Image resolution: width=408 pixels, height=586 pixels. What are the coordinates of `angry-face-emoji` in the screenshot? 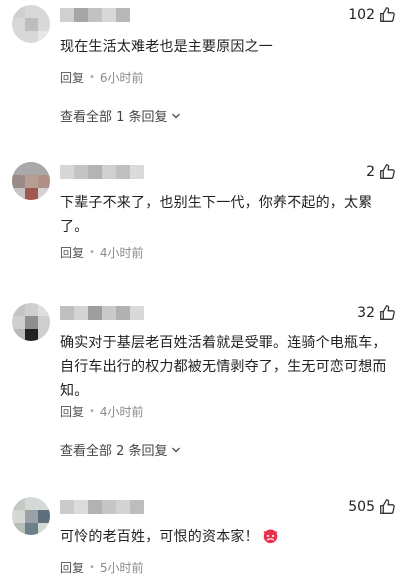 It's located at (270, 536).